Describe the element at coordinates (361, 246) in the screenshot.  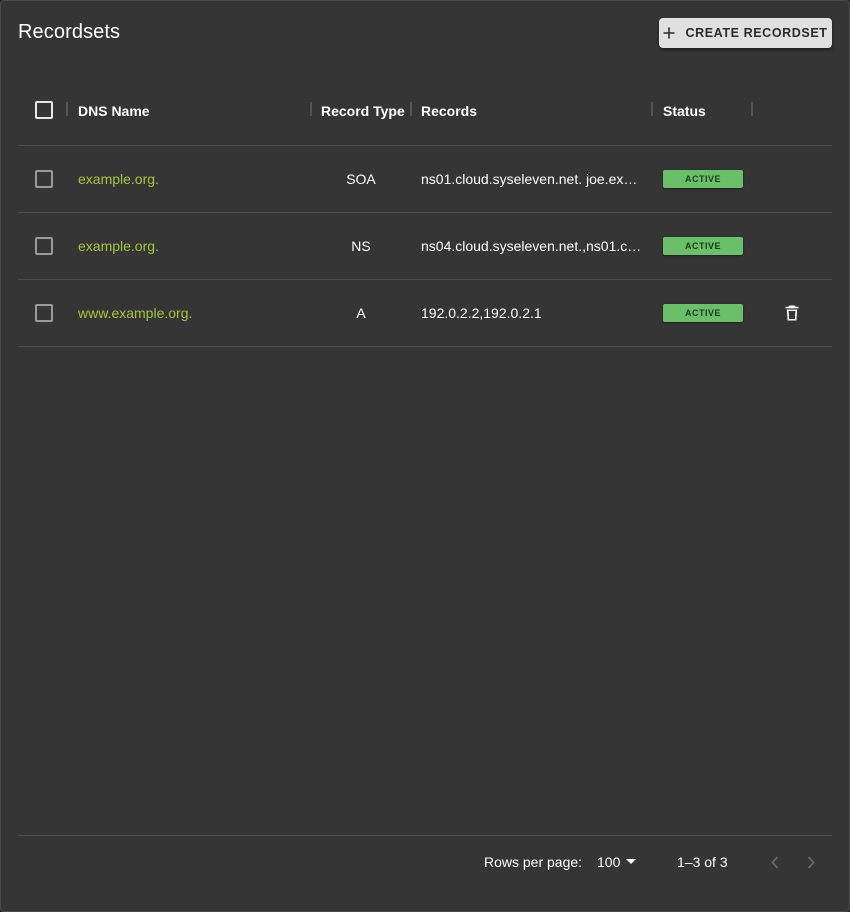
I see `record-type-cell: NS` at that location.